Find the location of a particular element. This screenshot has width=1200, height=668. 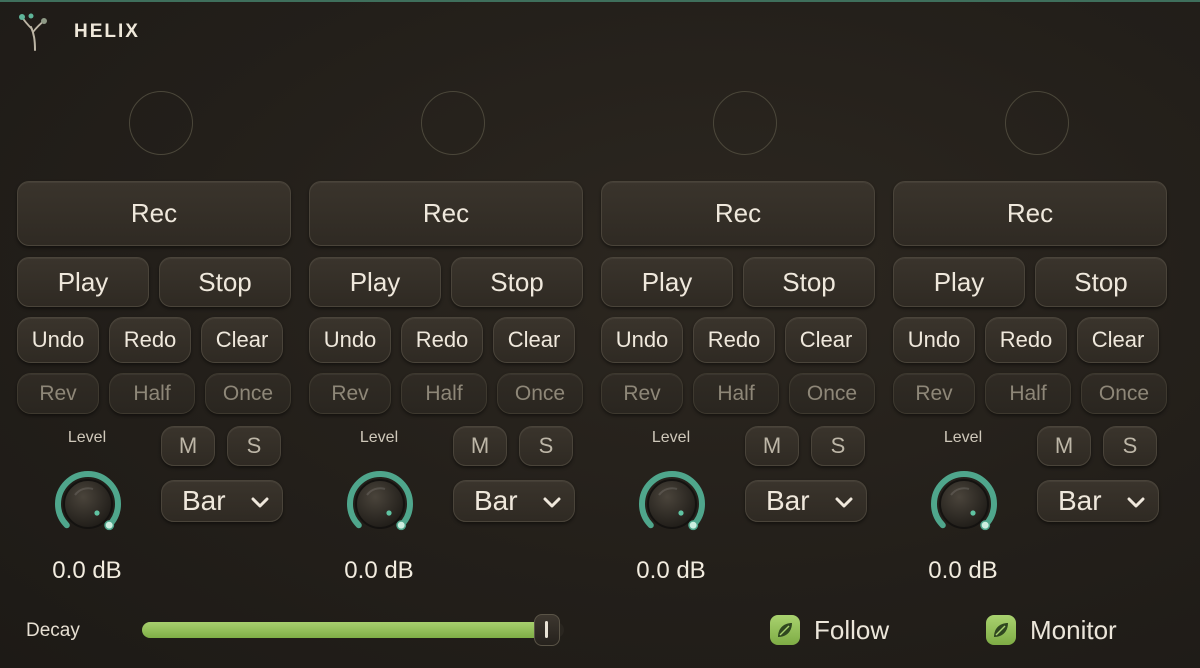

monitor-label: Monitor is located at coordinates (1073, 629).